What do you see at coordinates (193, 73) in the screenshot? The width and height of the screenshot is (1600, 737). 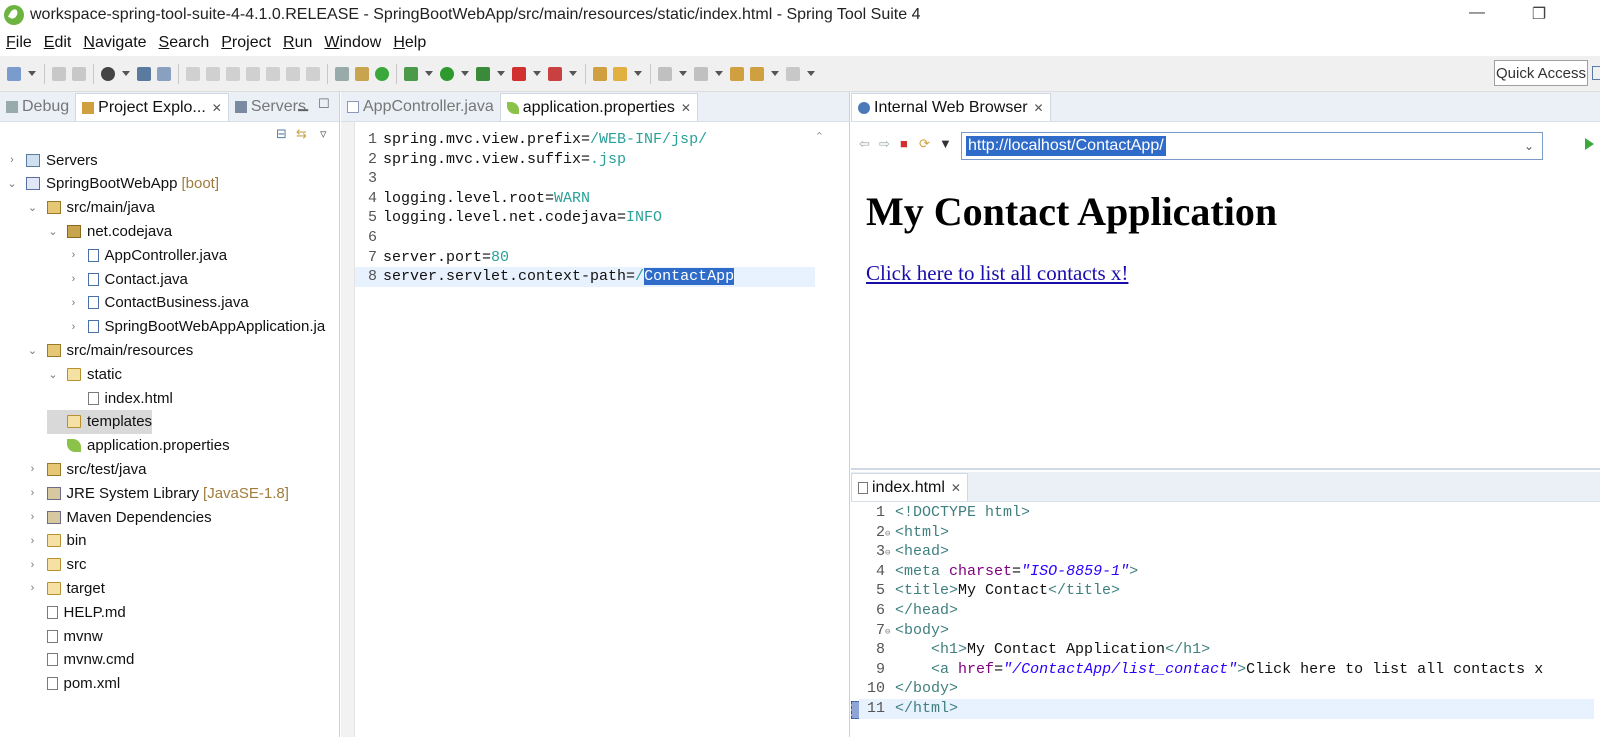 I see `resume-icon` at bounding box center [193, 73].